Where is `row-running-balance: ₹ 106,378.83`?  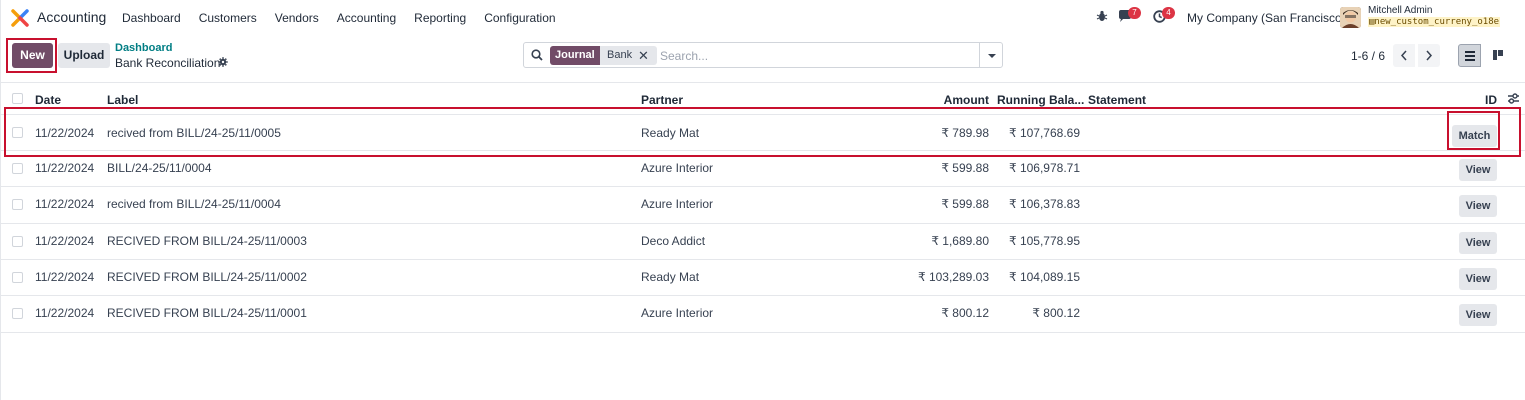
row-running-balance: ₹ 106,378.83 is located at coordinates (1044, 204).